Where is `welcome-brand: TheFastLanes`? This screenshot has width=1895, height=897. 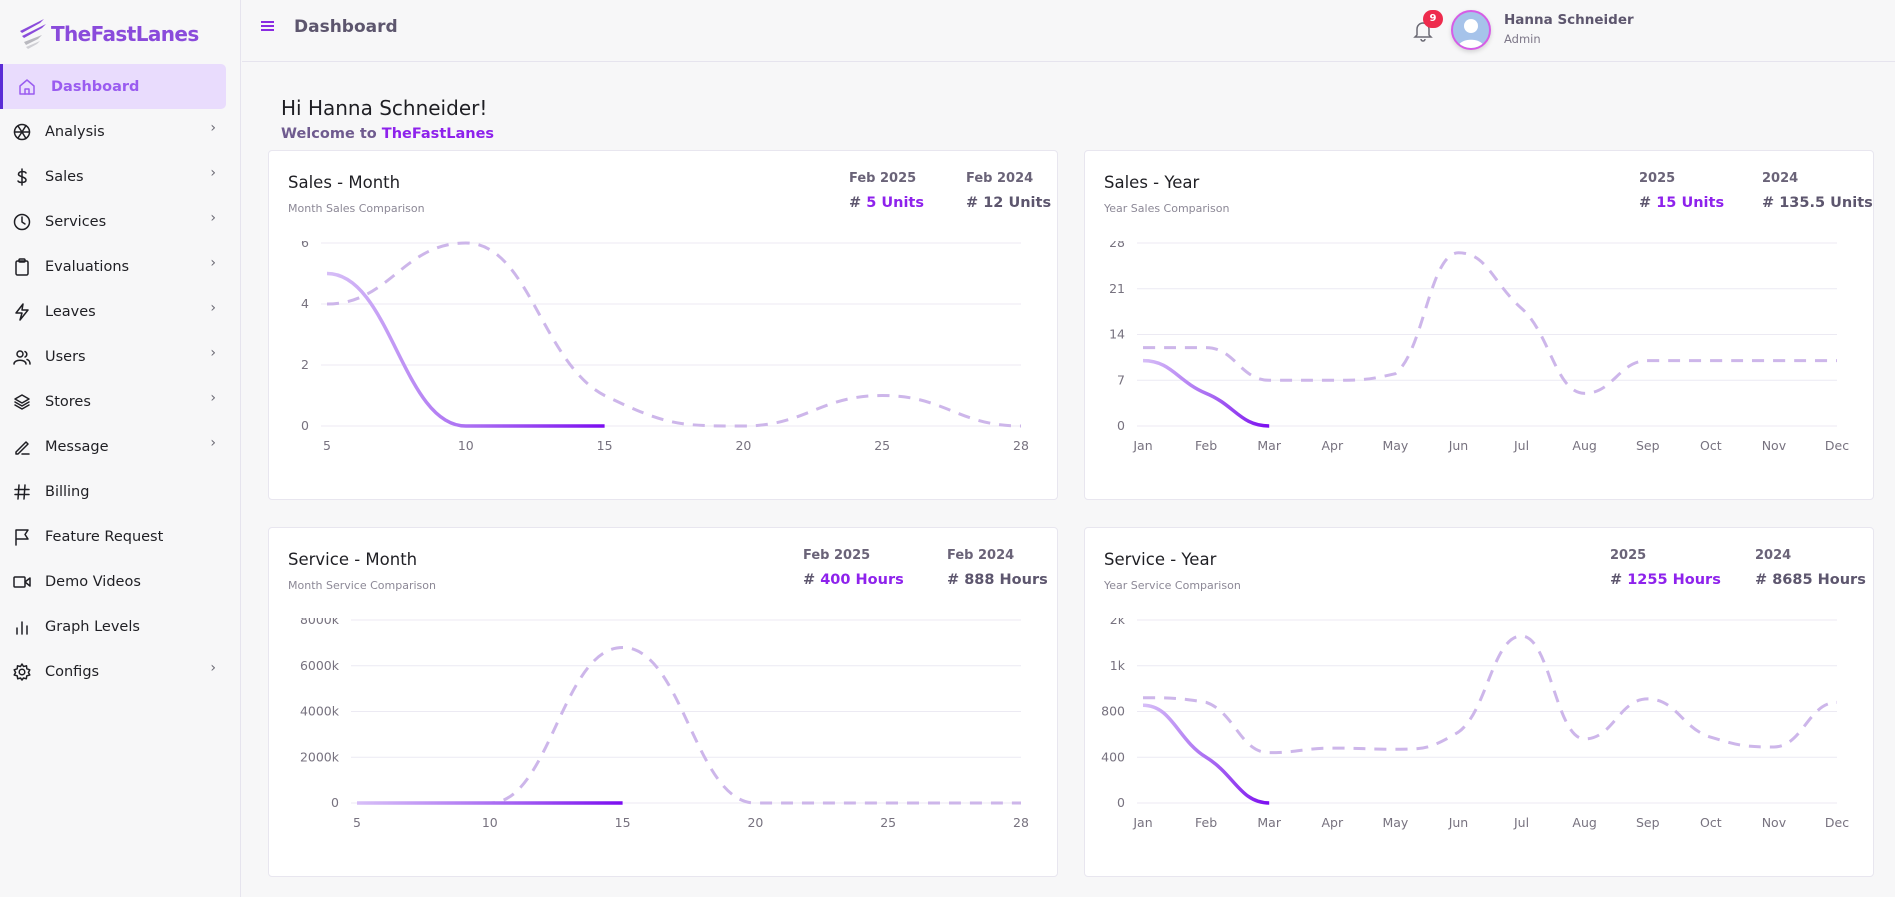
welcome-brand: TheFastLanes is located at coordinates (438, 134).